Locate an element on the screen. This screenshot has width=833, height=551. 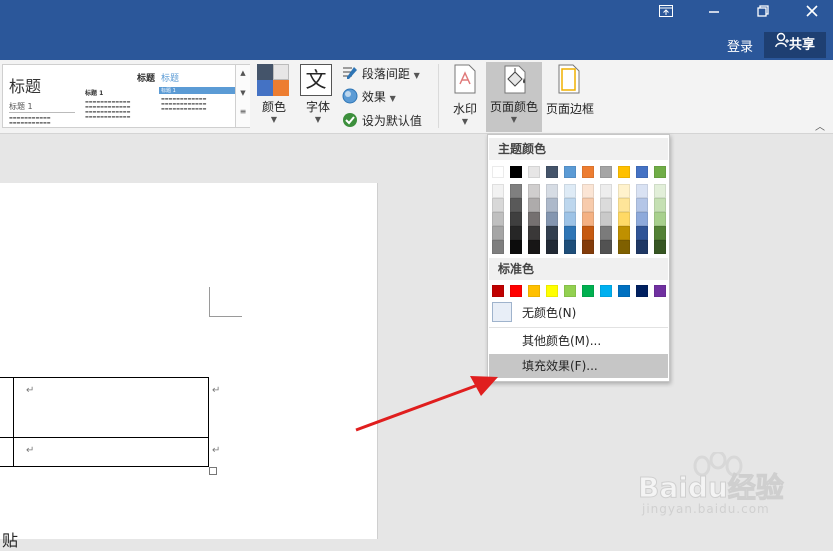
gallery-scroll: ▲ ▼ ≡ is located at coordinates (242, 96).